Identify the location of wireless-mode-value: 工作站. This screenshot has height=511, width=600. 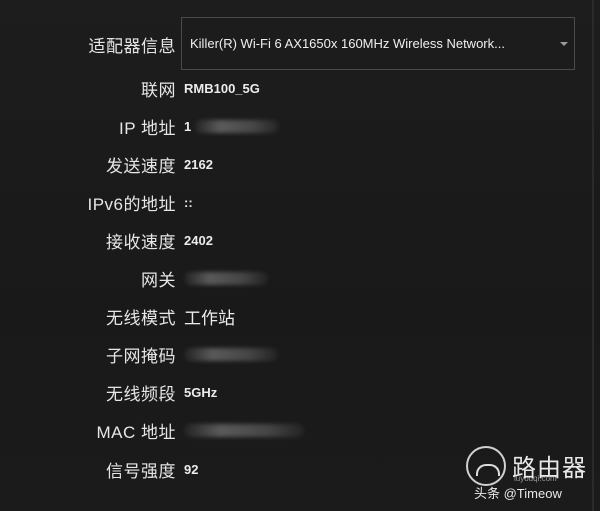
(209, 318).